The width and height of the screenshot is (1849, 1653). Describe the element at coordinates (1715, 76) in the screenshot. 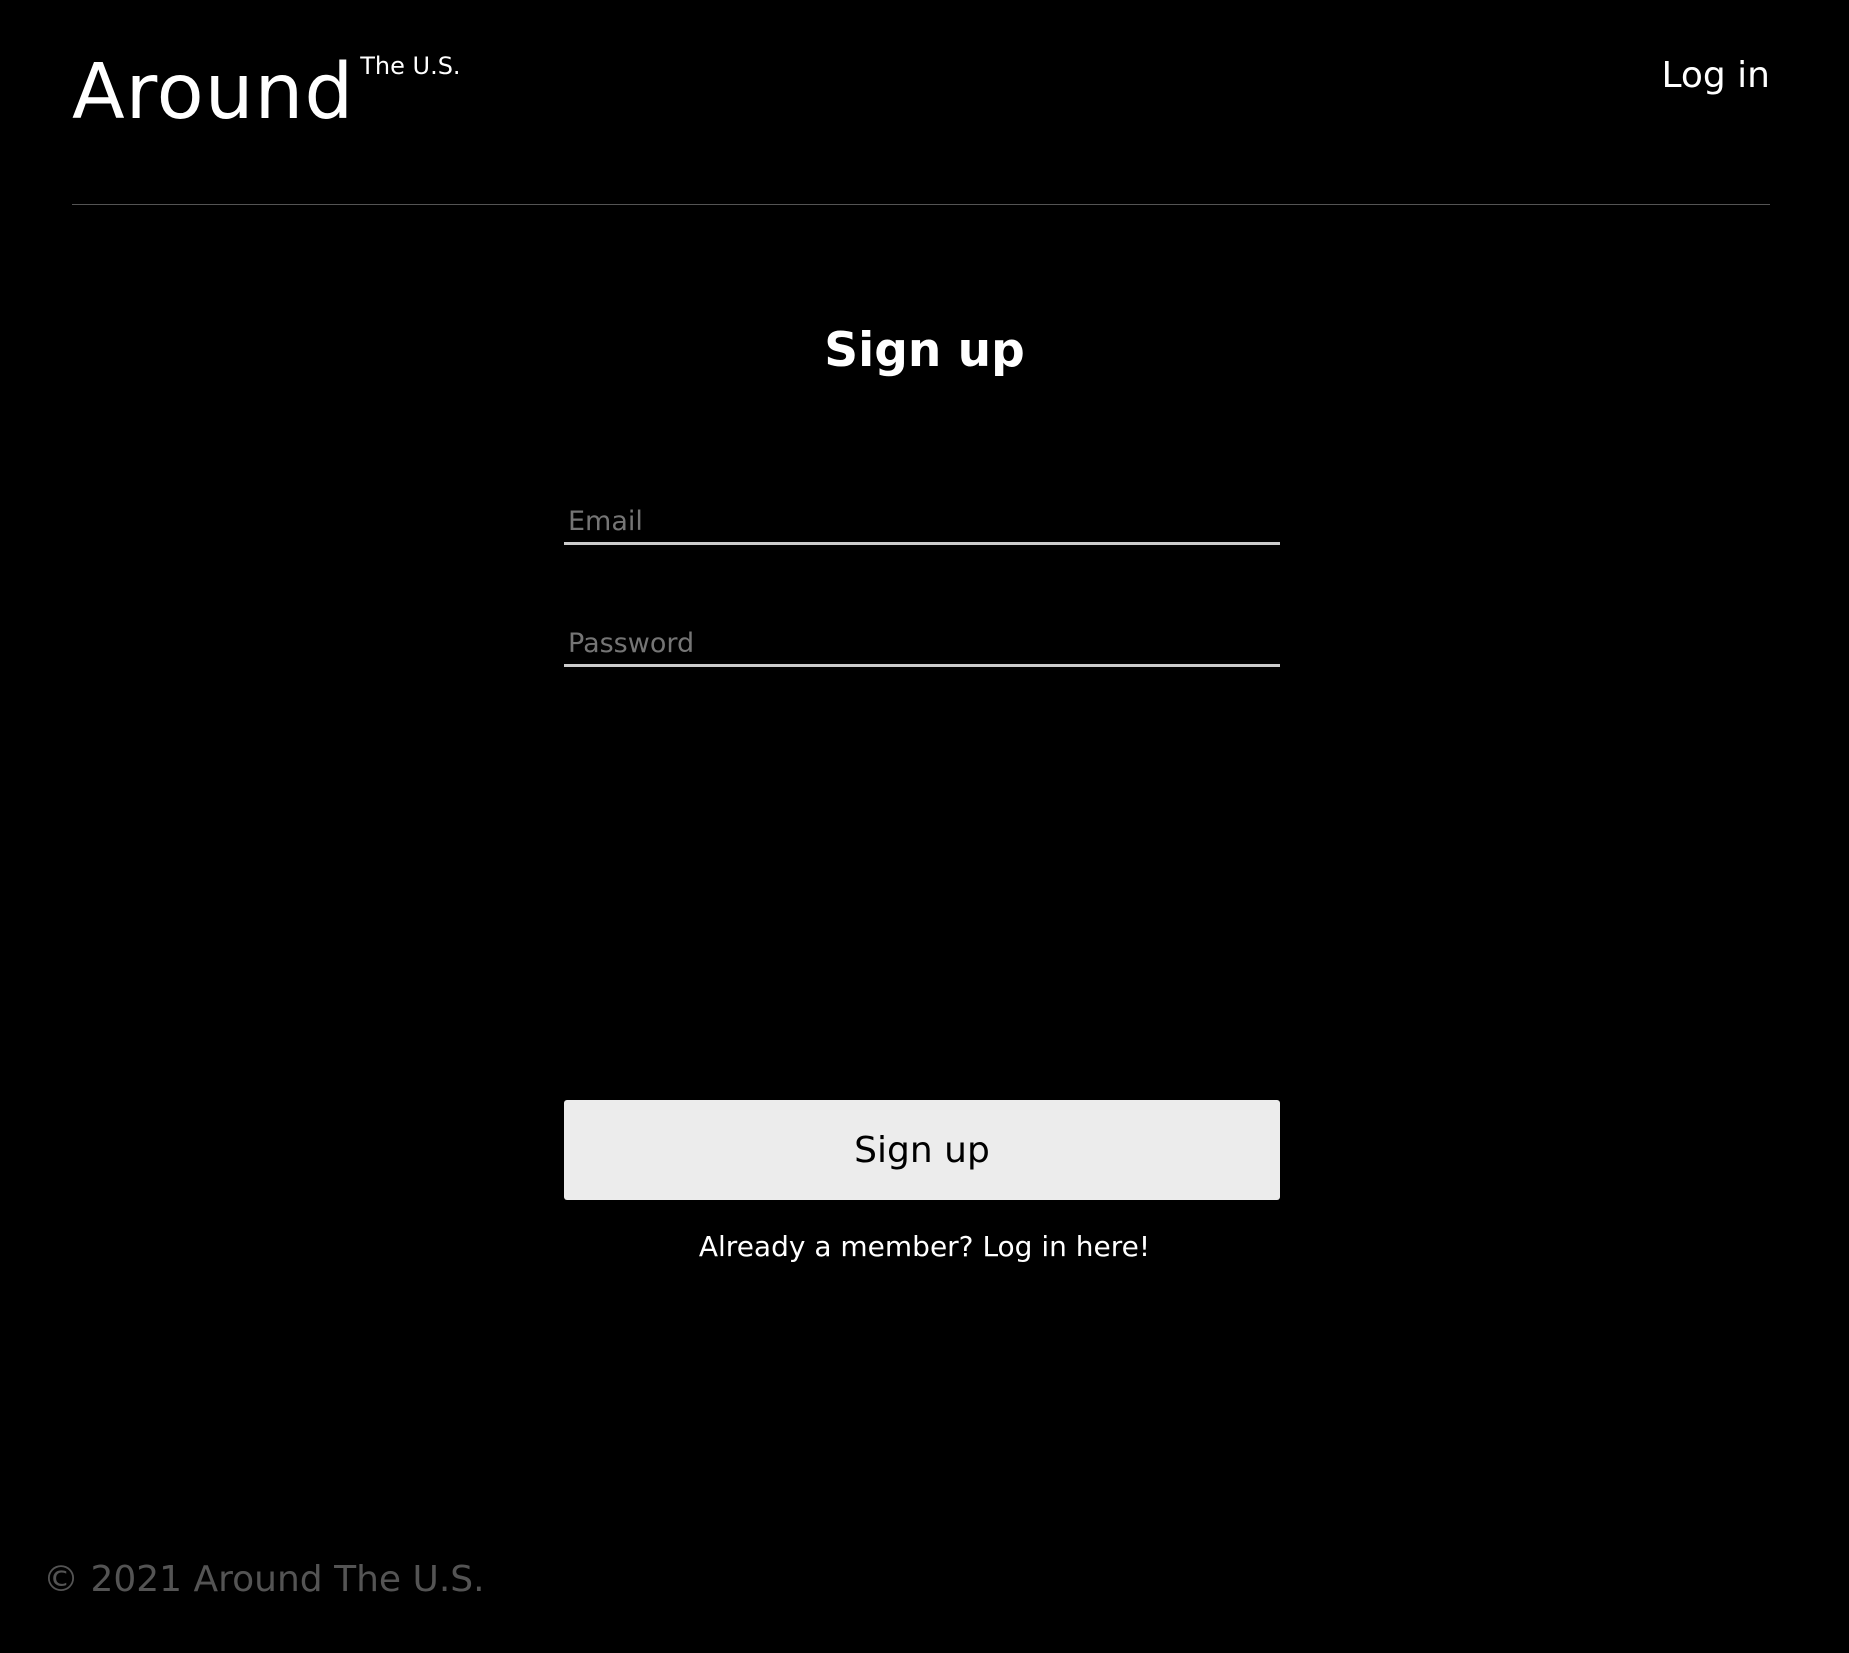

I see `header-login-link: Log in` at that location.